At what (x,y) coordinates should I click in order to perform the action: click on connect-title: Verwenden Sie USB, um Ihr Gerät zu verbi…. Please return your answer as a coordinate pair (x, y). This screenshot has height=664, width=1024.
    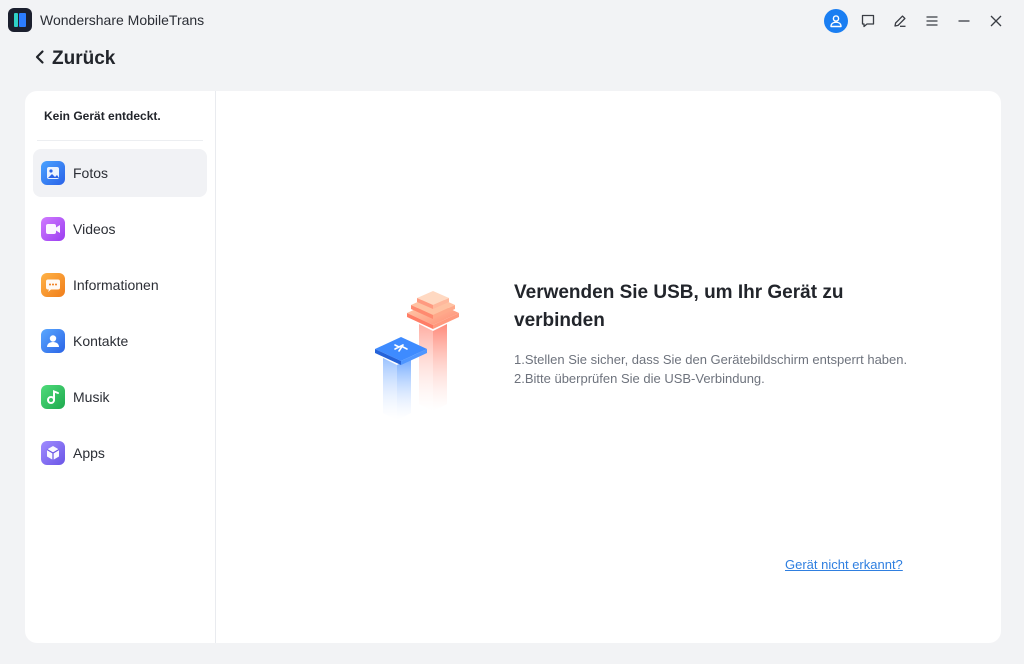
    Looking at the image, I should click on (679, 306).